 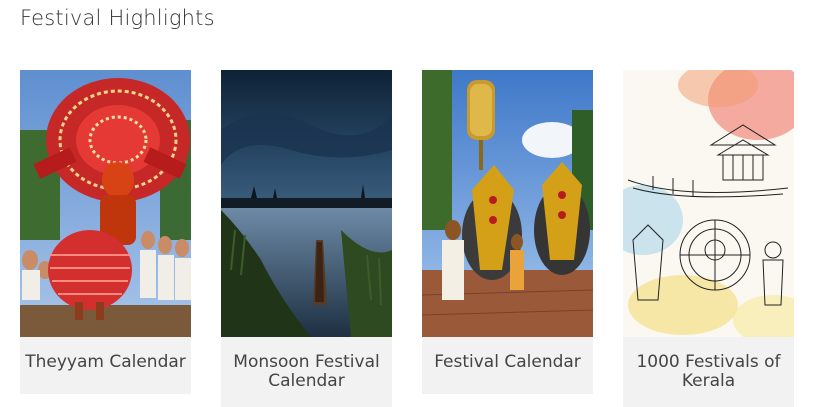 What do you see at coordinates (306, 203) in the screenshot?
I see `monsoon-image` at bounding box center [306, 203].